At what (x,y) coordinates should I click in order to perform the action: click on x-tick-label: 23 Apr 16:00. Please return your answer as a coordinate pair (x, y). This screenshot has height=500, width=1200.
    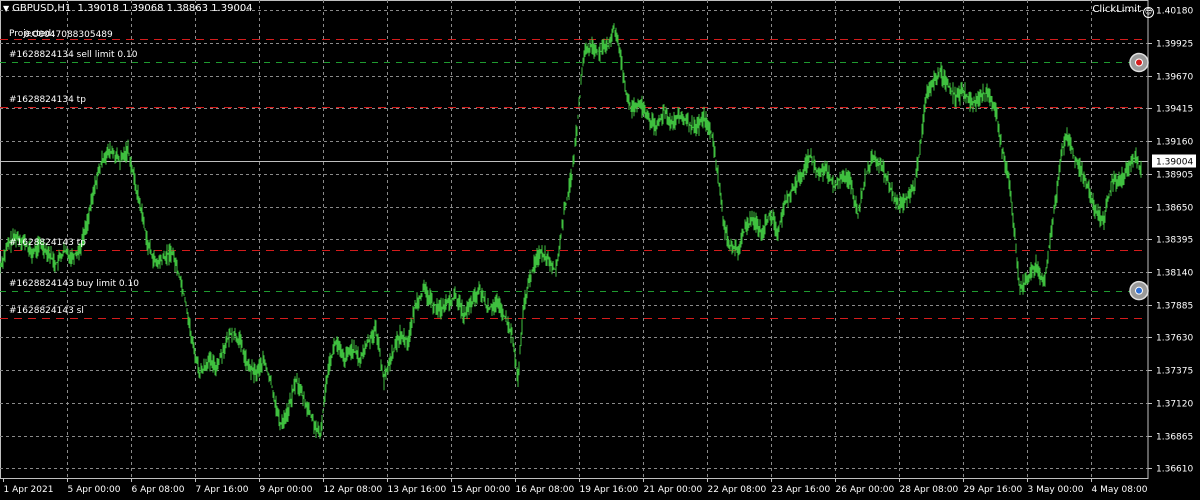
    Looking at the image, I should click on (801, 490).